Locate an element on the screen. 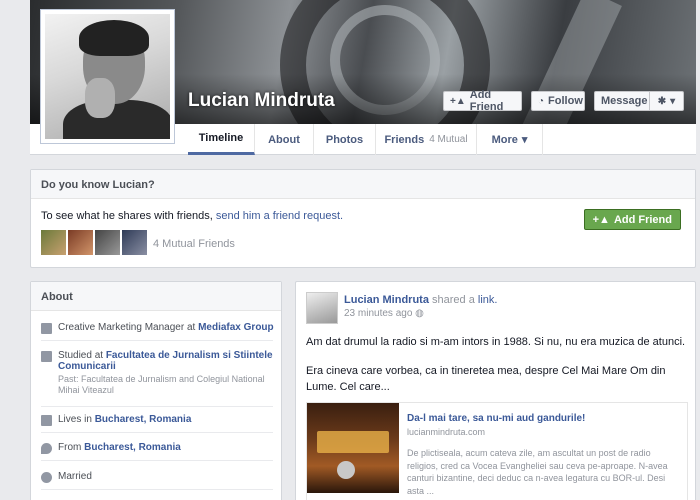  add-friend-green-button: +▲ Add Friend is located at coordinates (632, 219).